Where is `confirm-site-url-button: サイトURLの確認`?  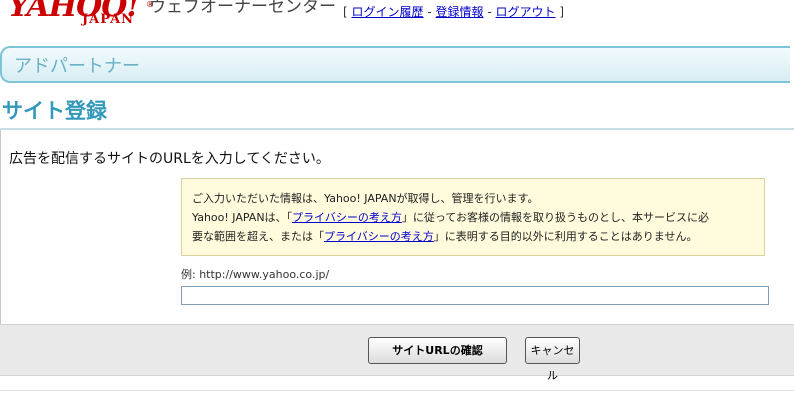
confirm-site-url-button: サイトURLの確認 is located at coordinates (437, 350).